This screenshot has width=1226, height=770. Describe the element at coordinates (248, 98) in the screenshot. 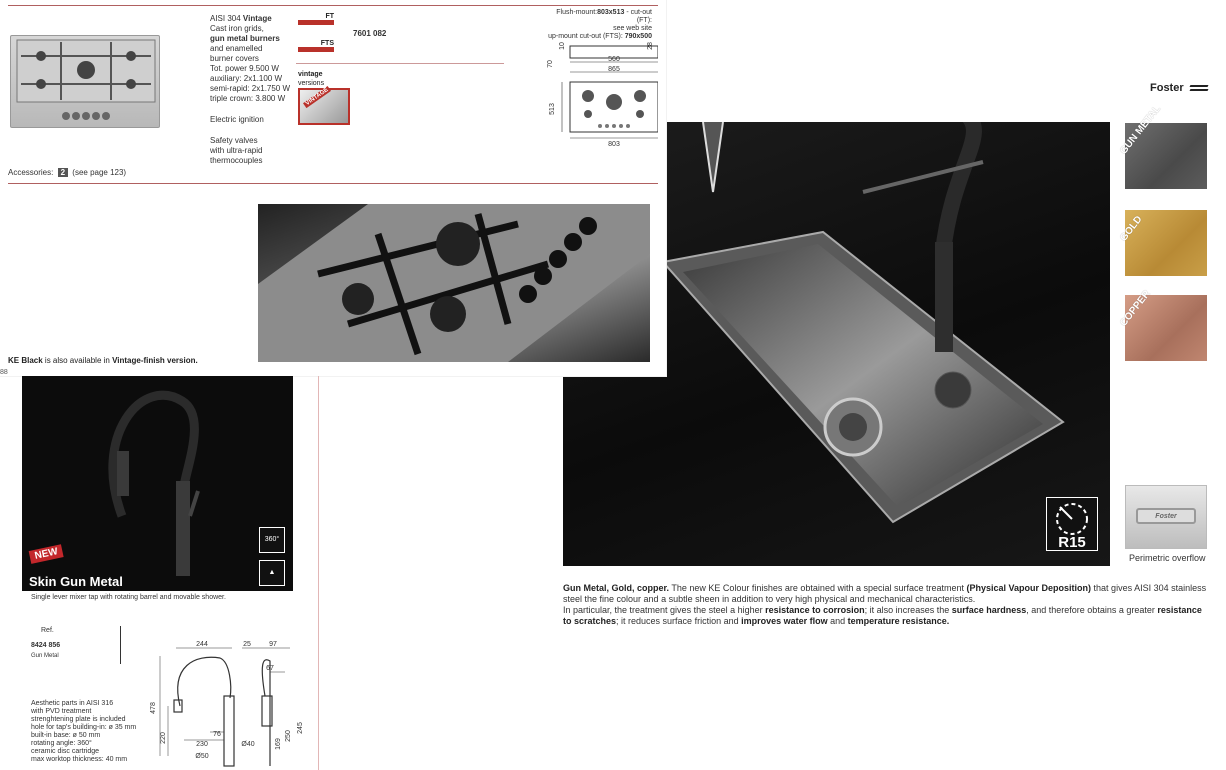

I see `spec-line: triple crown: 3.800 W` at that location.